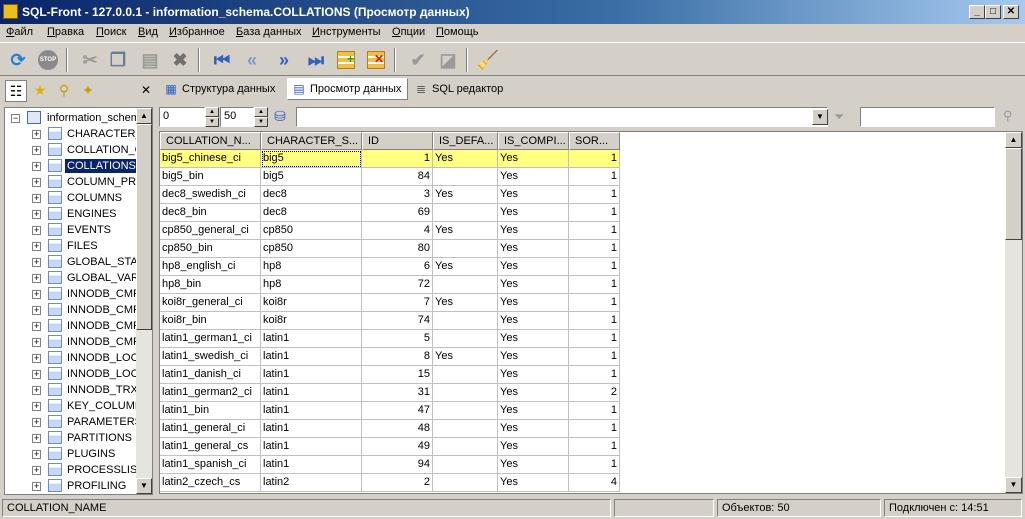 The height and width of the screenshot is (519, 1025). What do you see at coordinates (78, 342) in the screenshot?
I see `tree-item: +INNODB_CMPMEM_RESET` at bounding box center [78, 342].